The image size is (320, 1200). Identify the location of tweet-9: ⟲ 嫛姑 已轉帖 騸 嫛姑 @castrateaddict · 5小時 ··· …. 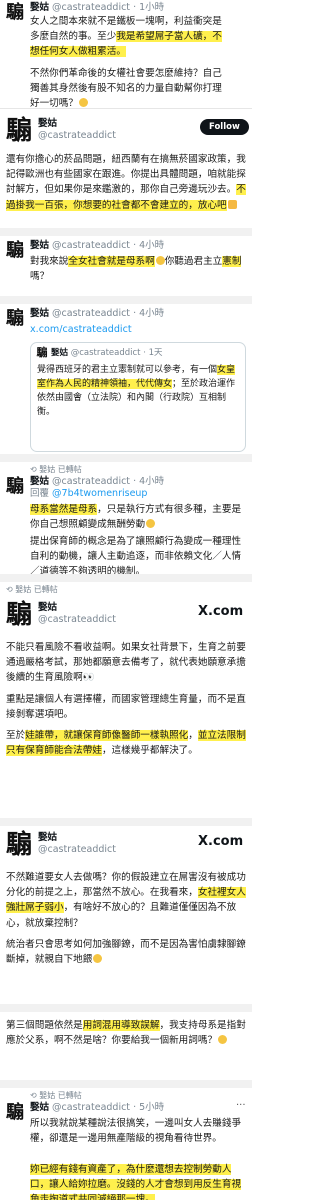
(126, 1144).